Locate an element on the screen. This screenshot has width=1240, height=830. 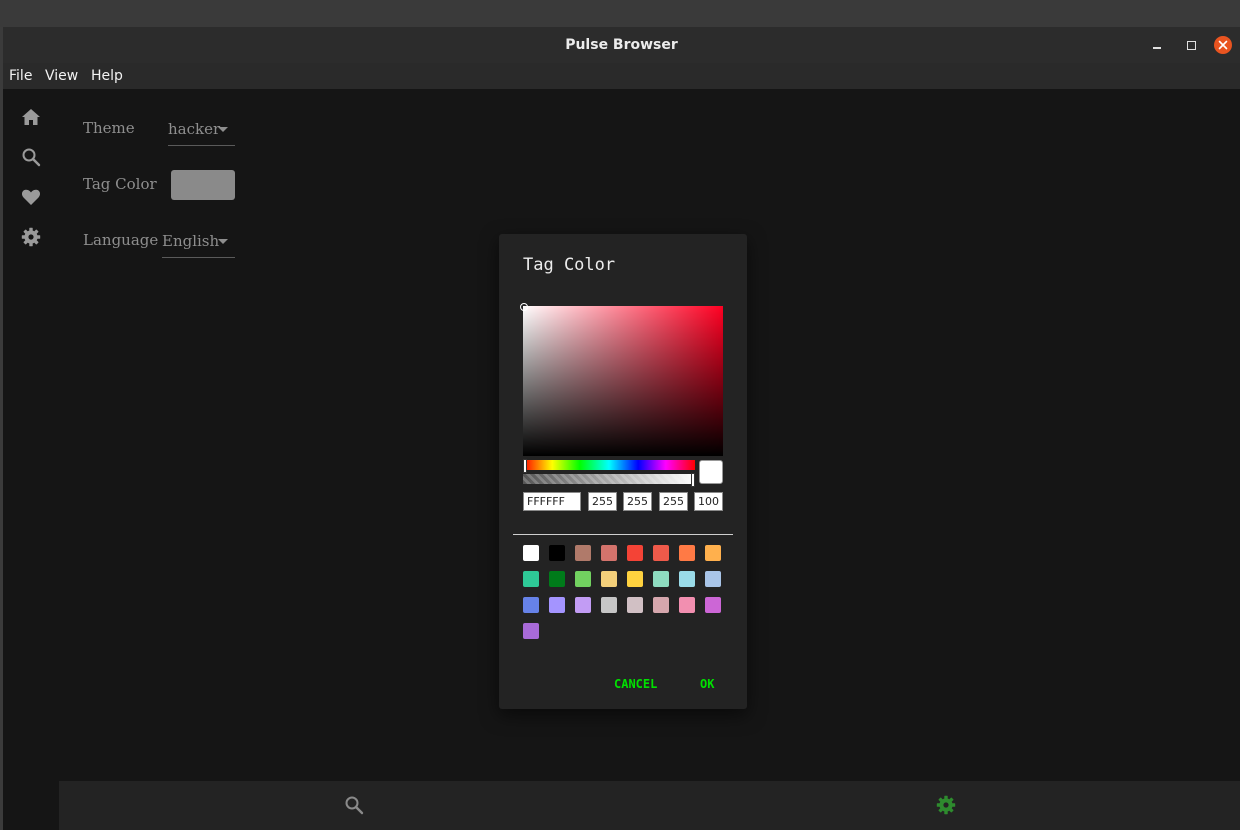
green-input is located at coordinates (637, 501).